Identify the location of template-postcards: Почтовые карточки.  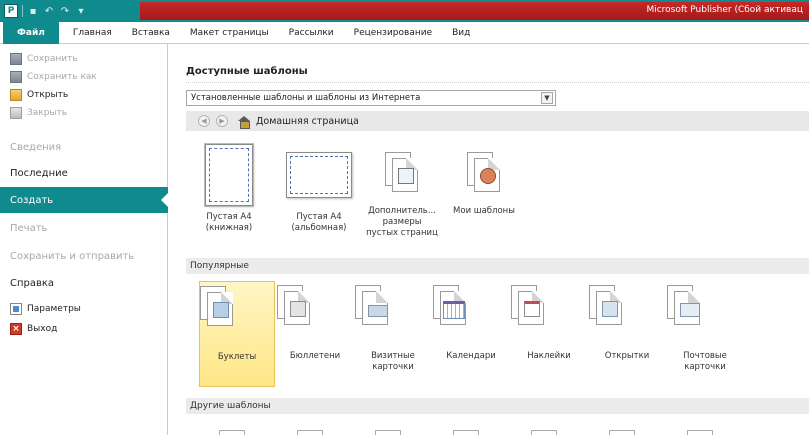
(705, 334).